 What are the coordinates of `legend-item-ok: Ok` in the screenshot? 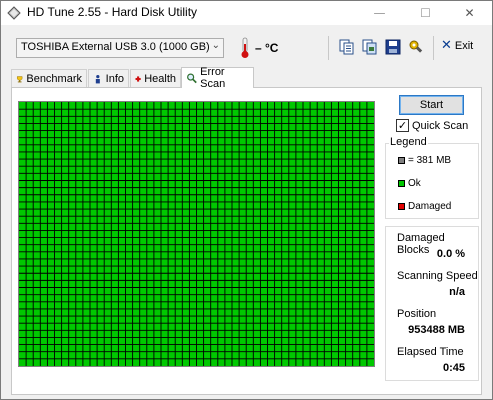 It's located at (409, 183).